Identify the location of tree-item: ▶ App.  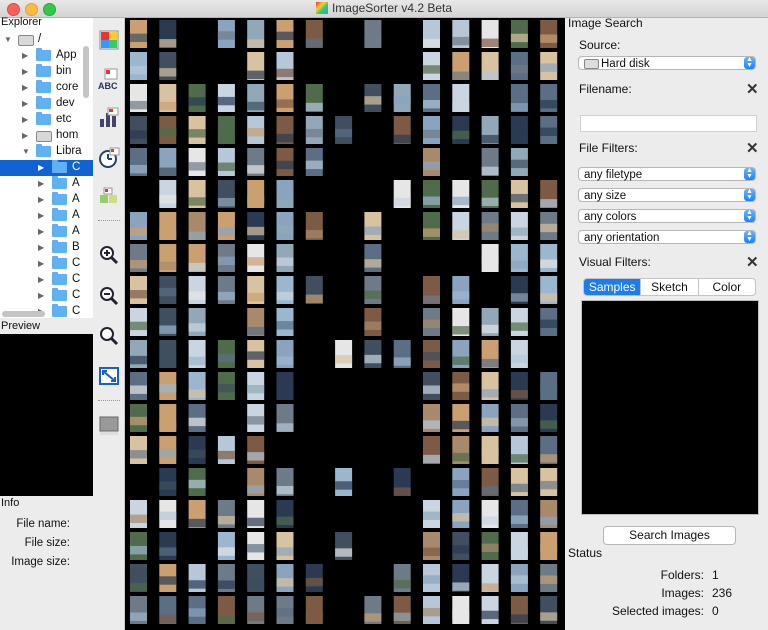
(46, 56).